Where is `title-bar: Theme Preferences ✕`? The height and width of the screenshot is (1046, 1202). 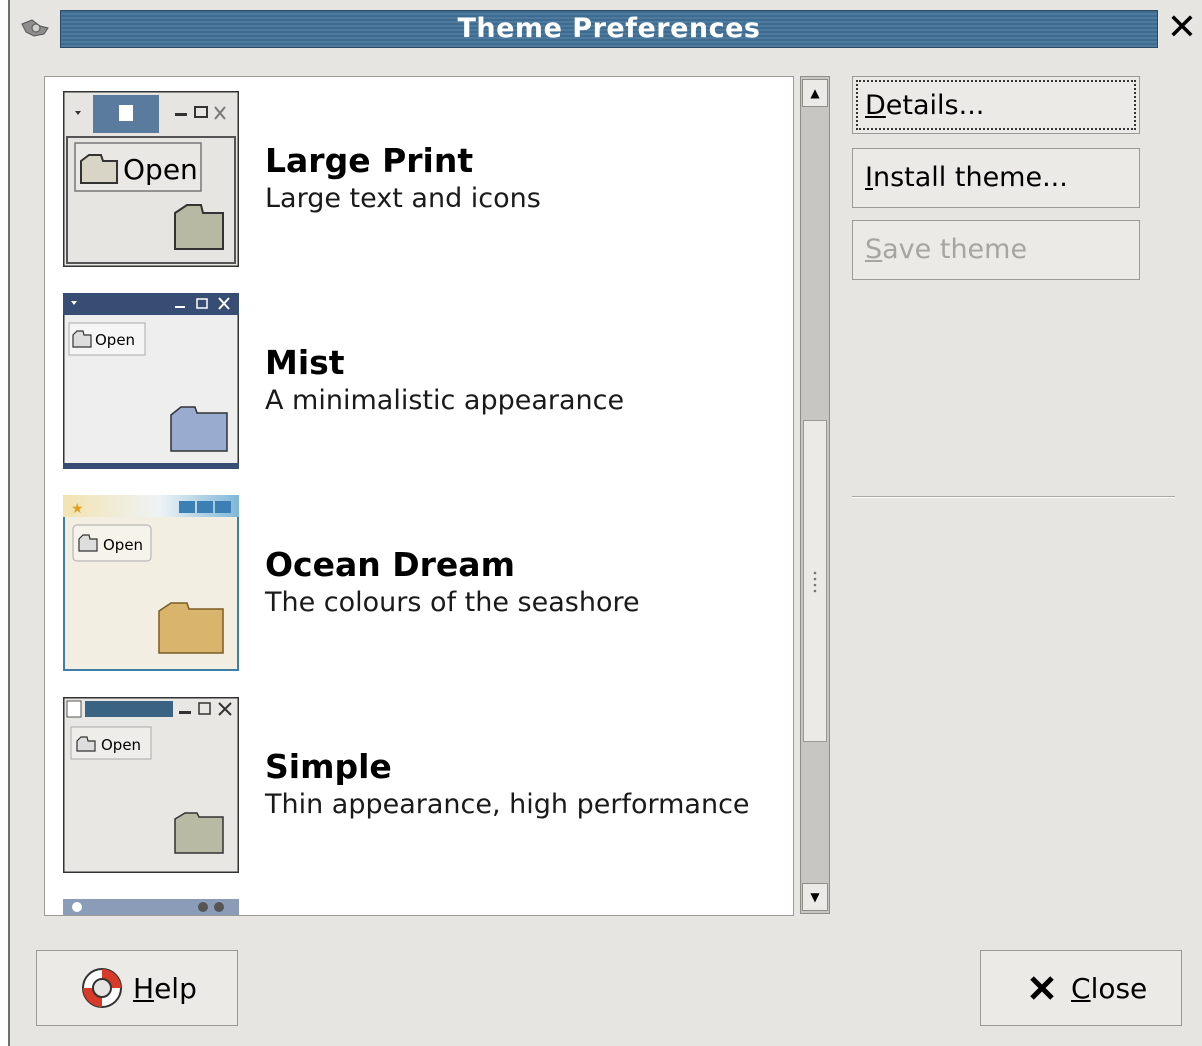 title-bar: Theme Preferences ✕ is located at coordinates (606, 29).